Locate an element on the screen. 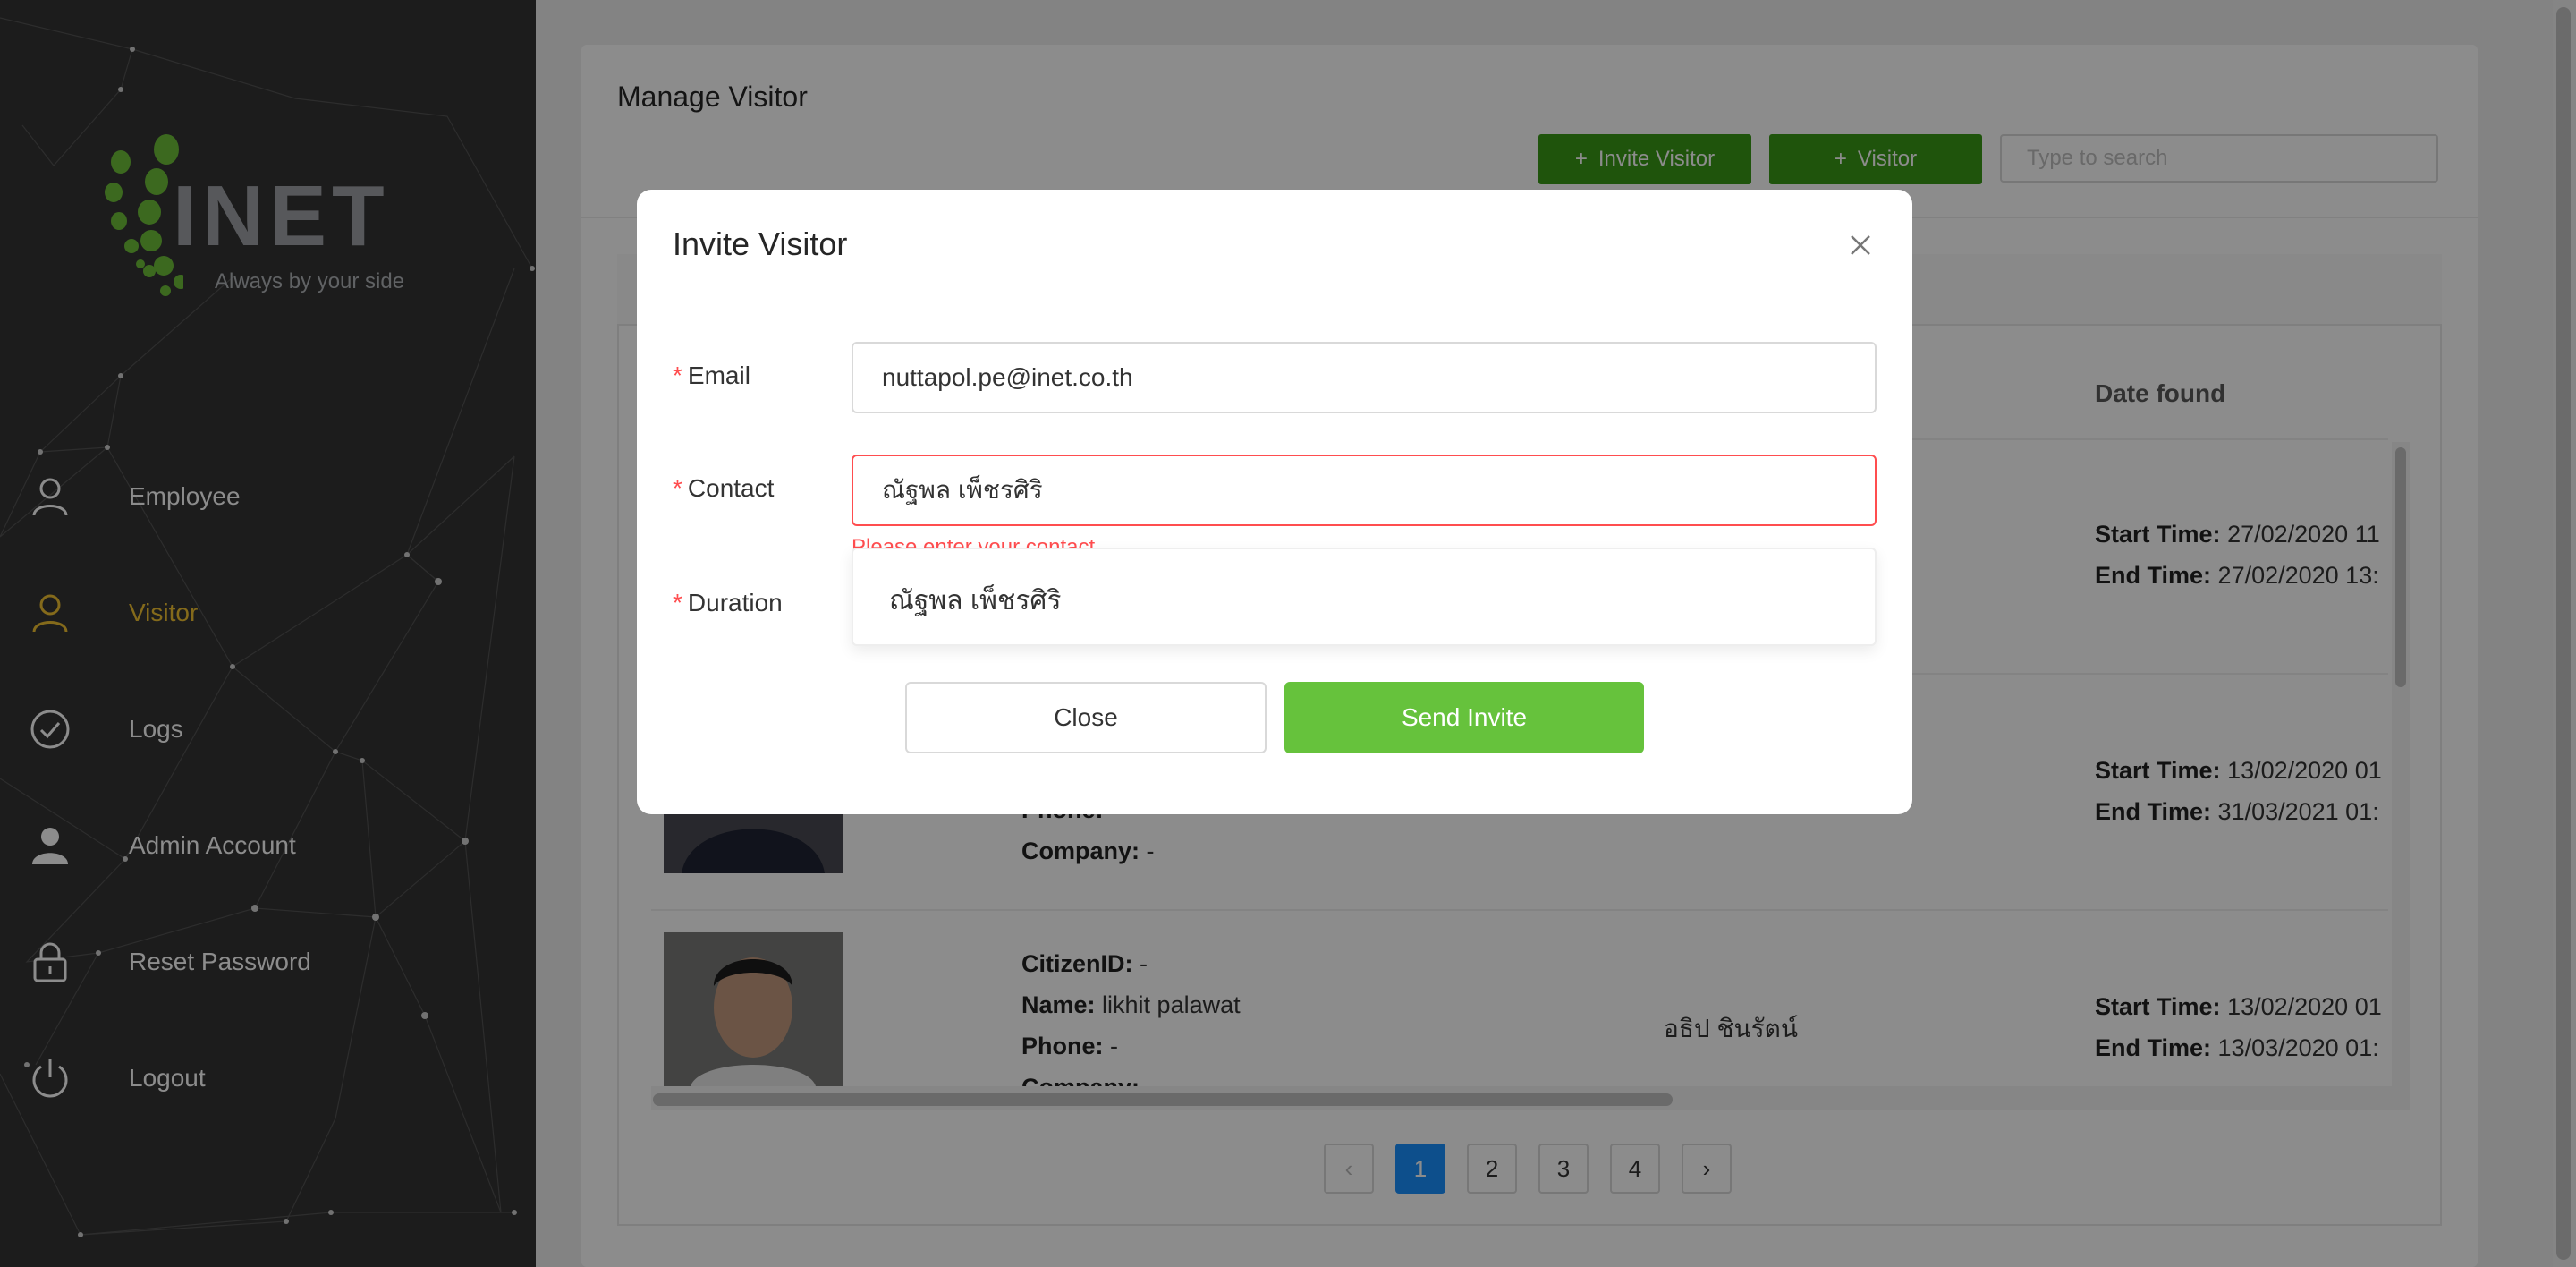  close-button: Close is located at coordinates (1086, 718).